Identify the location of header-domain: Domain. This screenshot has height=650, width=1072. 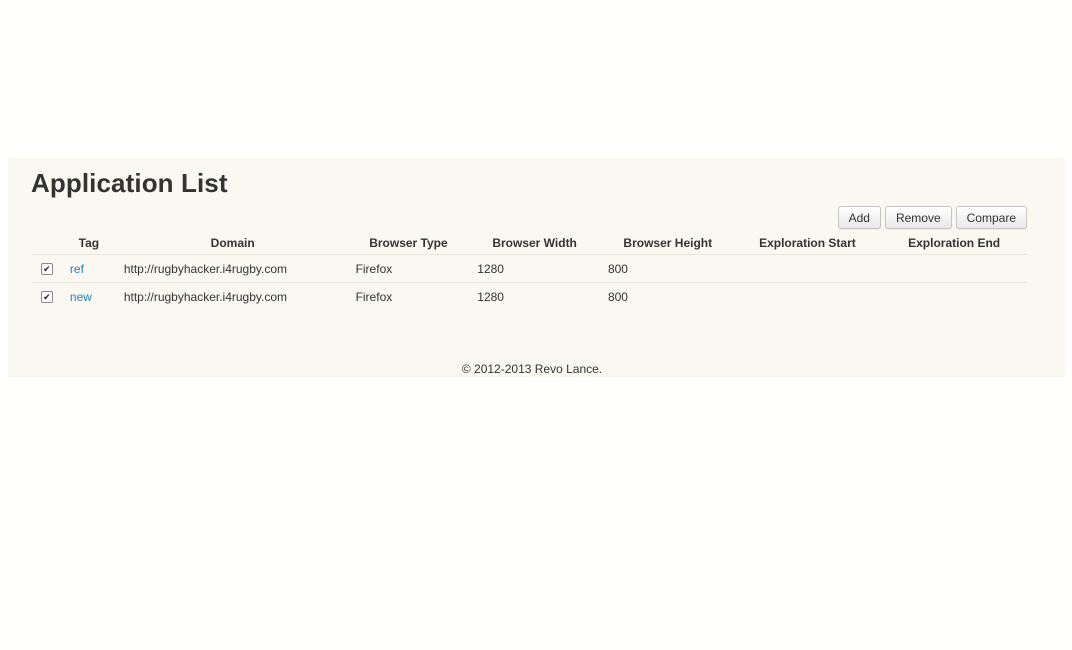
(232, 243).